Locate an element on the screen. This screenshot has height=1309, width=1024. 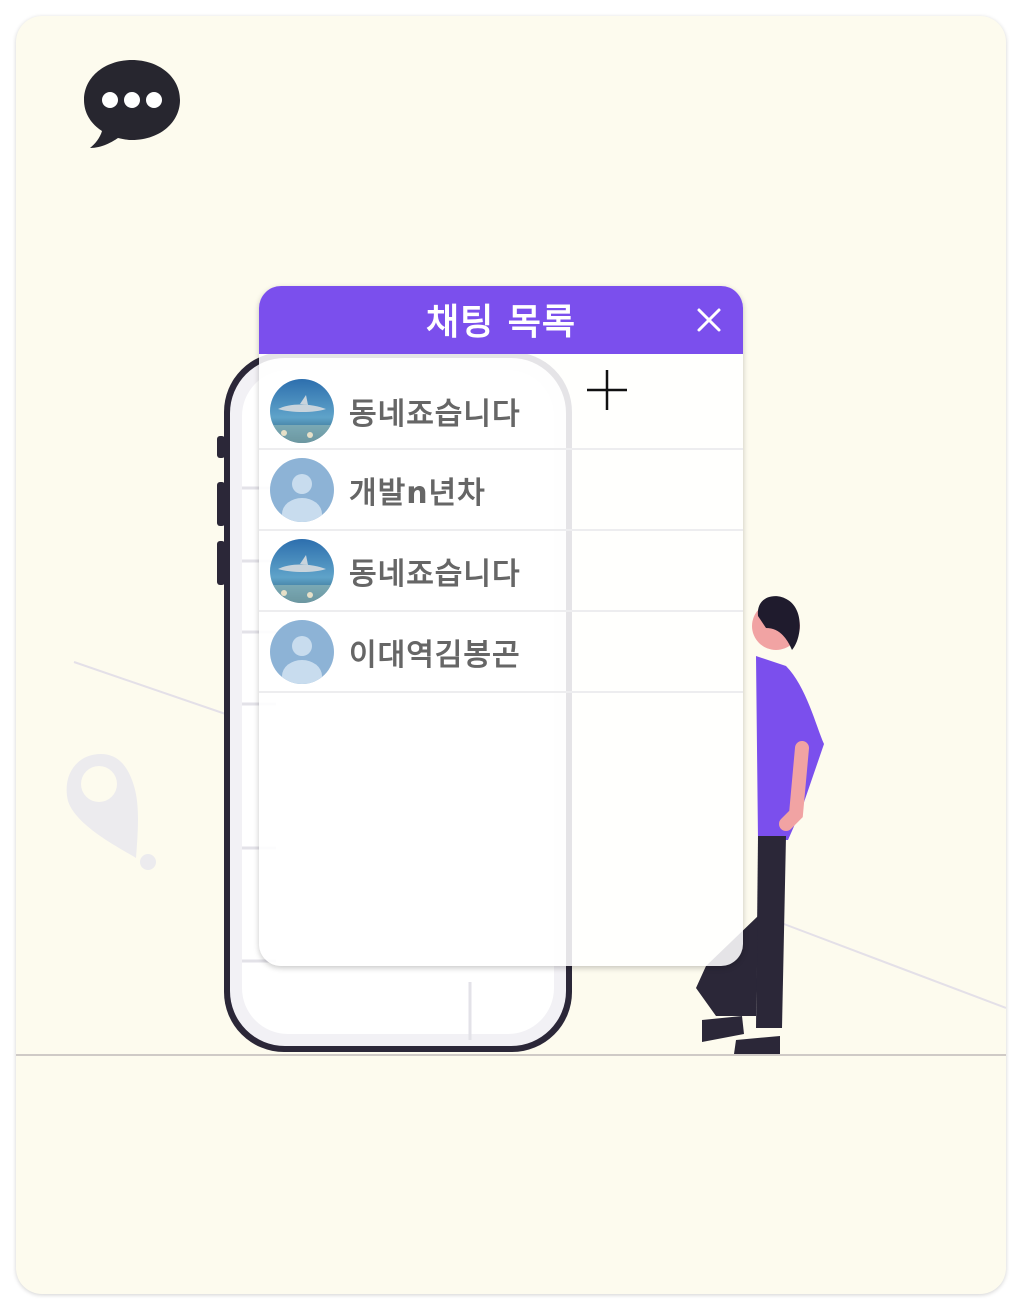
chat-list-header: 채팅 목록 is located at coordinates (501, 320).